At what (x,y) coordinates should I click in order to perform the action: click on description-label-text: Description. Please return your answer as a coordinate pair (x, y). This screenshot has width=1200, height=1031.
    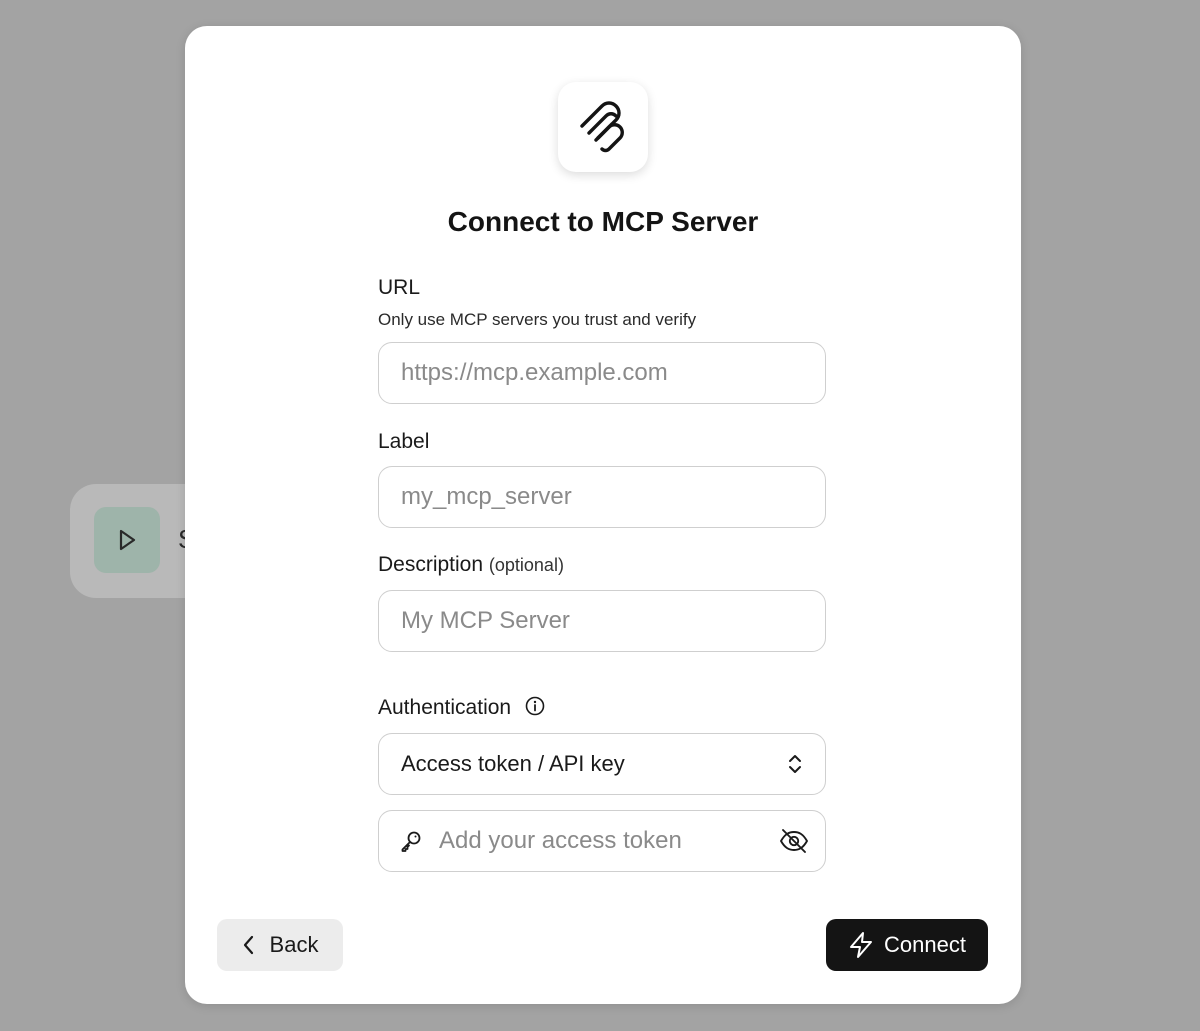
    Looking at the image, I should click on (431, 564).